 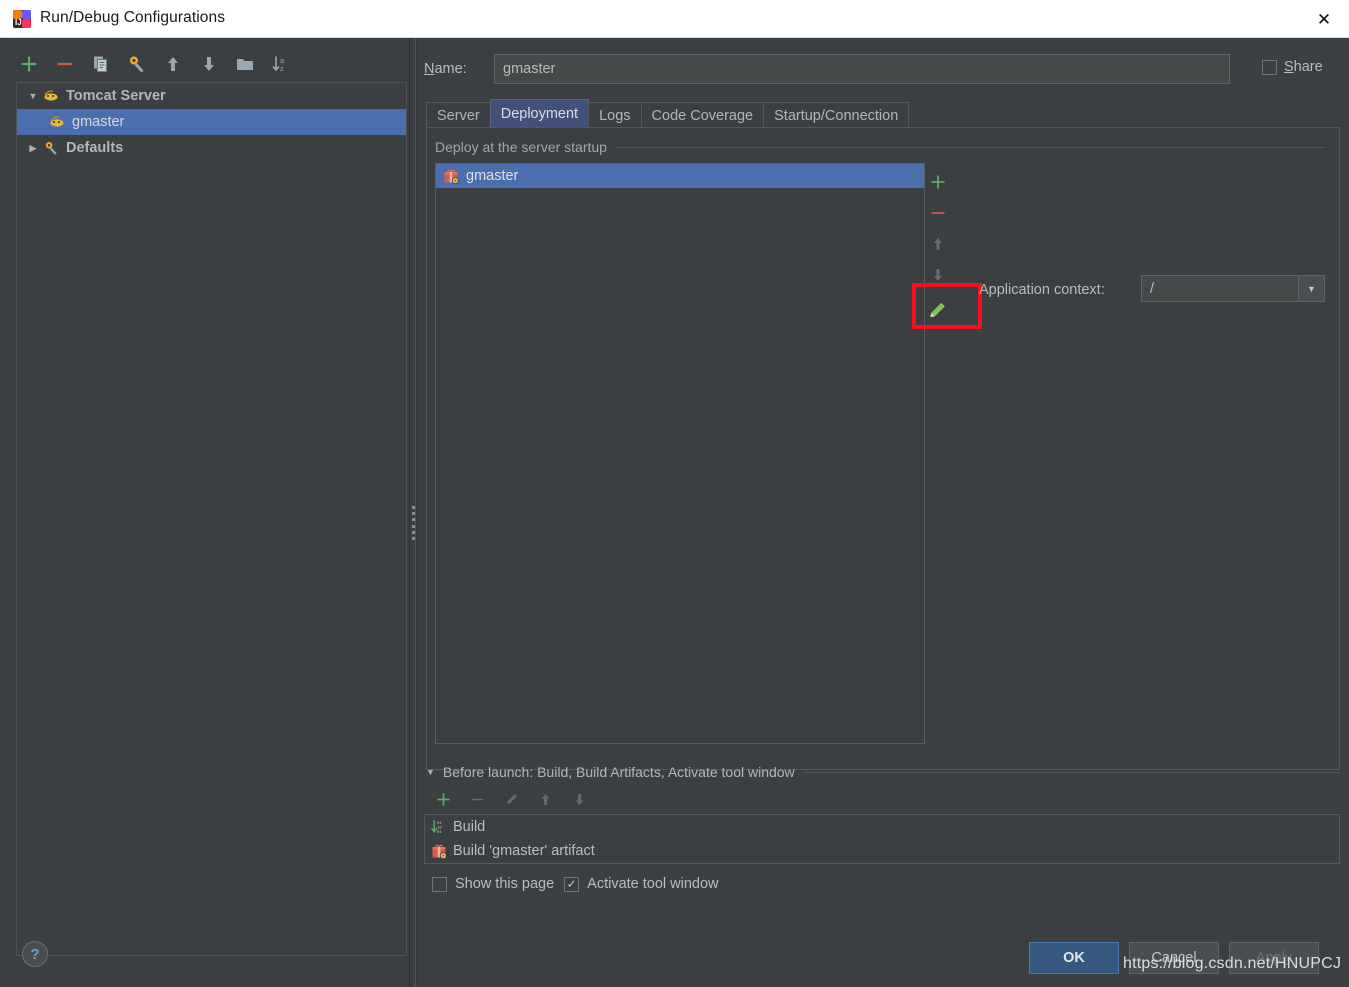 I want to click on application-context-combo: / ▼, so click(x=1233, y=288).